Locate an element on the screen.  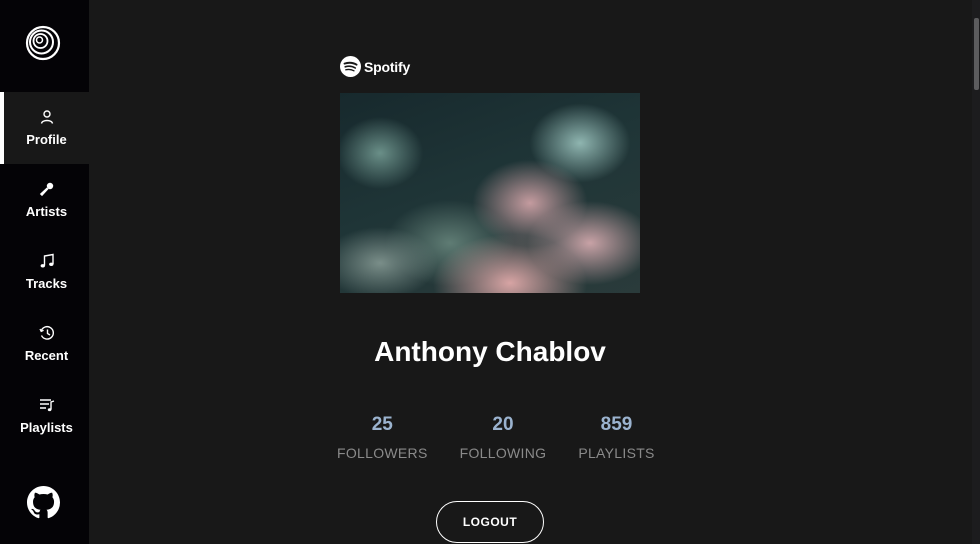
stat-label: FOLLOWERS is located at coordinates (382, 453).